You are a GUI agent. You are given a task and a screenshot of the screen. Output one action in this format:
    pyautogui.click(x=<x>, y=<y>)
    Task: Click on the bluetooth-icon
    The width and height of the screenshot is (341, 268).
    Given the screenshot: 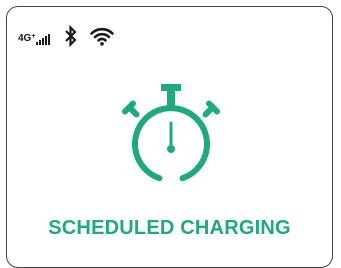 What is the action you would take?
    pyautogui.click(x=71, y=38)
    